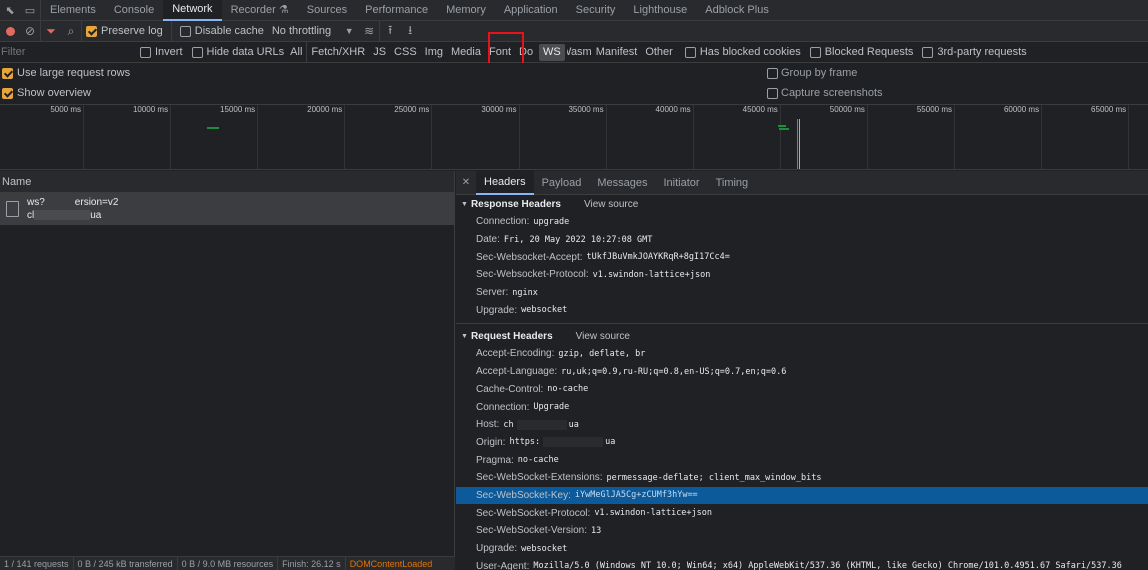 This screenshot has height=570, width=1148. Describe the element at coordinates (802, 293) in the screenshot. I see `header-row: Server: nginx` at that location.